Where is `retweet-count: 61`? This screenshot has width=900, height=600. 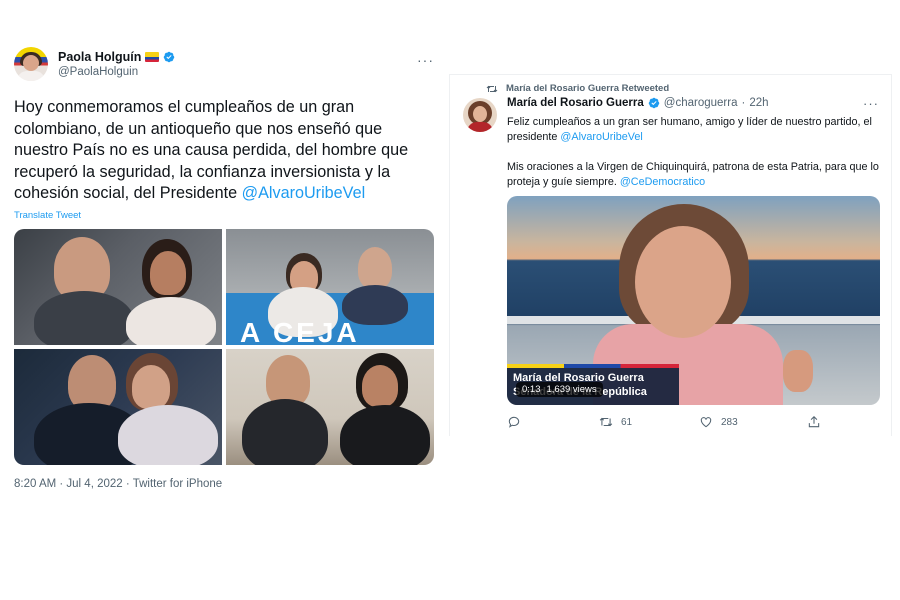
retweet-count: 61 is located at coordinates (627, 422).